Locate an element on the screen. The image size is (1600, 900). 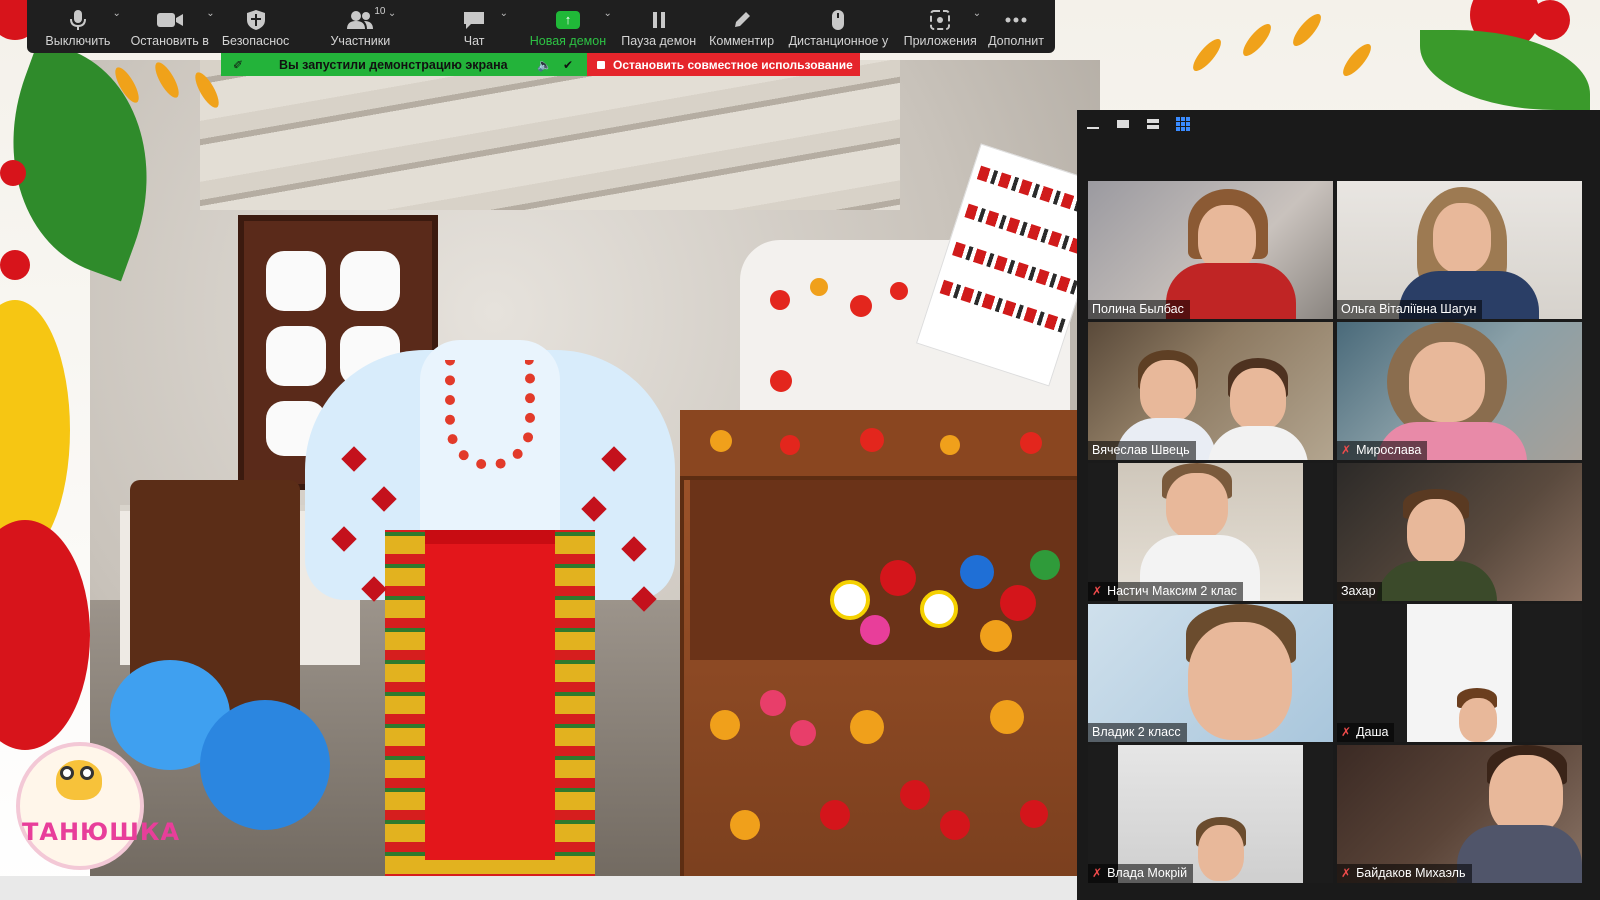
sharing-status-banner: ✐ Вы запустили демонстрацию экрана 🔈 ✔ is located at coordinates (404, 64).